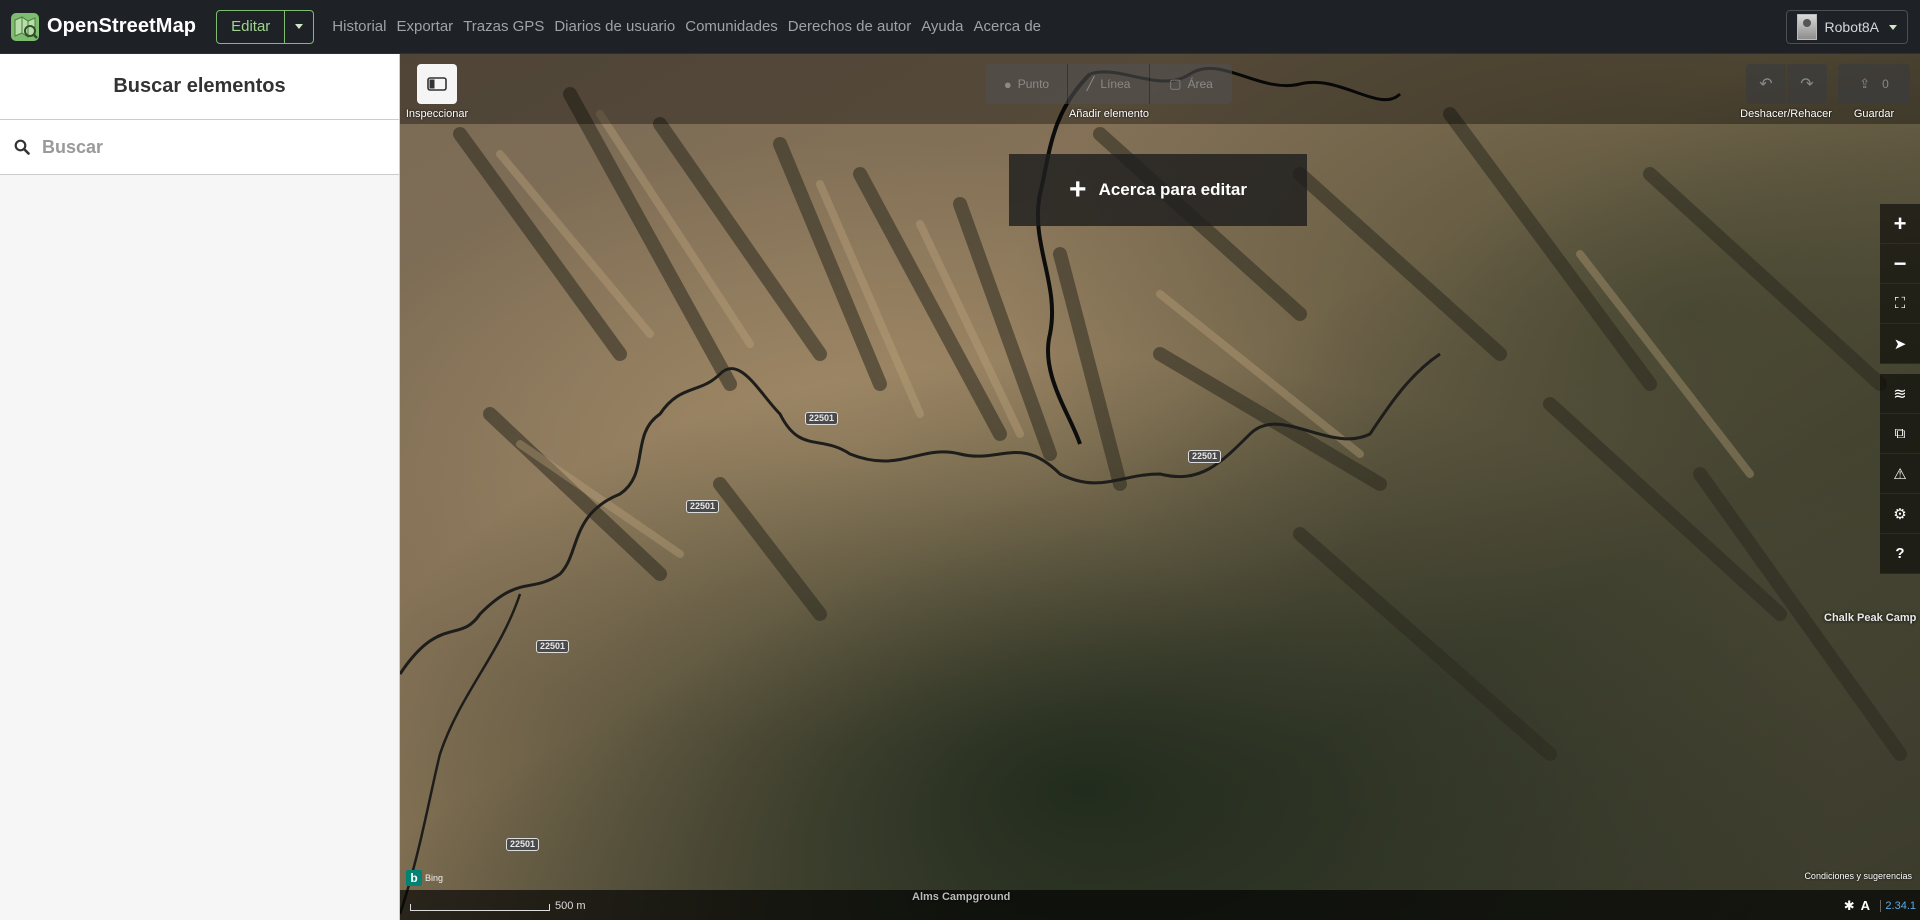  I want to click on search-icon, so click(22, 147).